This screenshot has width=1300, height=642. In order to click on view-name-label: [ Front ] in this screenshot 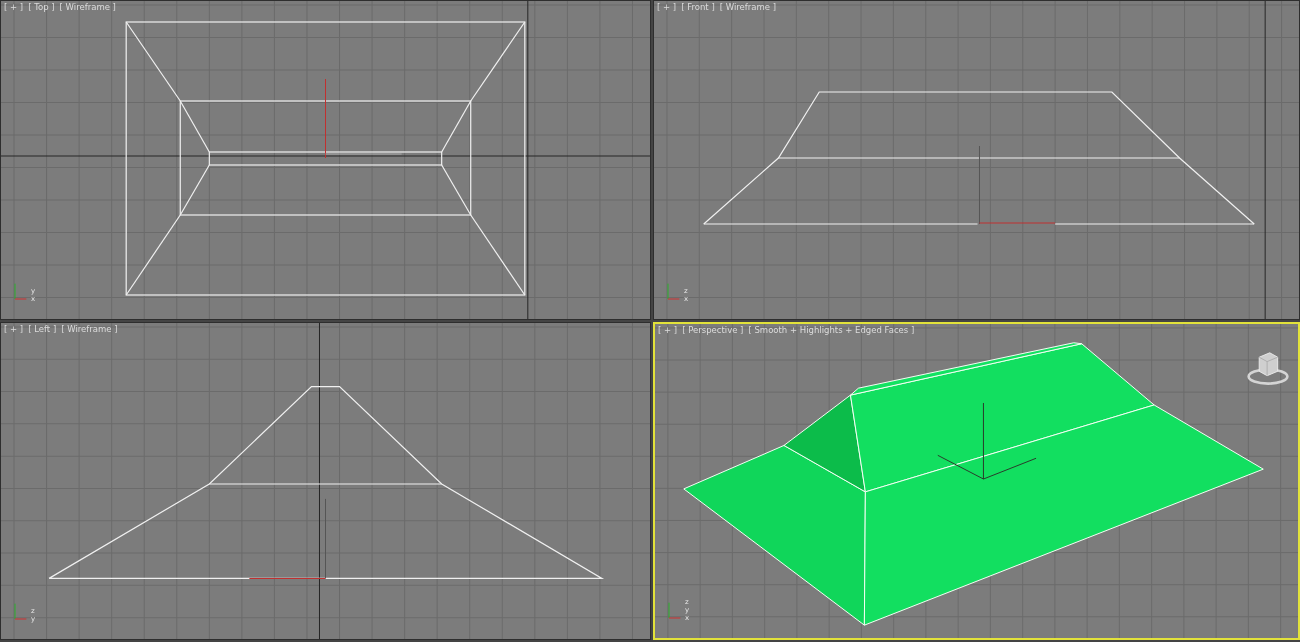, I will do `click(698, 7)`.